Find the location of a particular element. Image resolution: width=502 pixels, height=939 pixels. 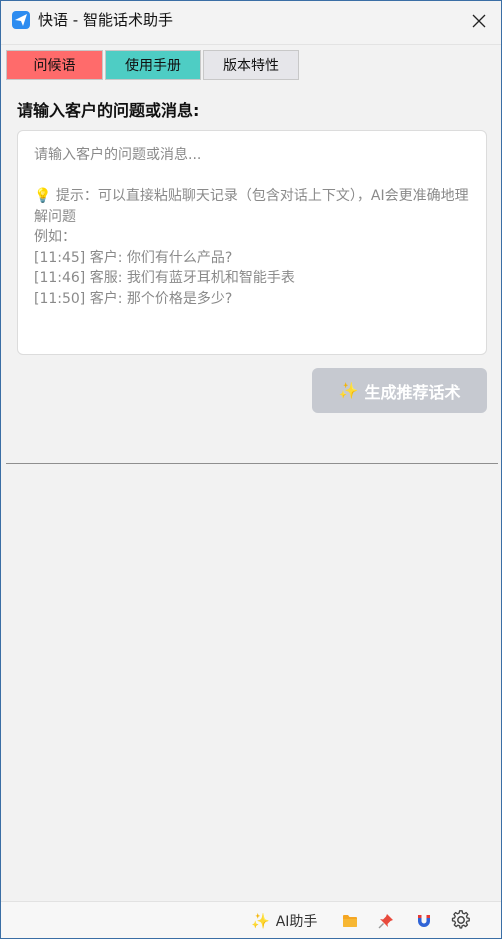

pin-icon is located at coordinates (386, 921).